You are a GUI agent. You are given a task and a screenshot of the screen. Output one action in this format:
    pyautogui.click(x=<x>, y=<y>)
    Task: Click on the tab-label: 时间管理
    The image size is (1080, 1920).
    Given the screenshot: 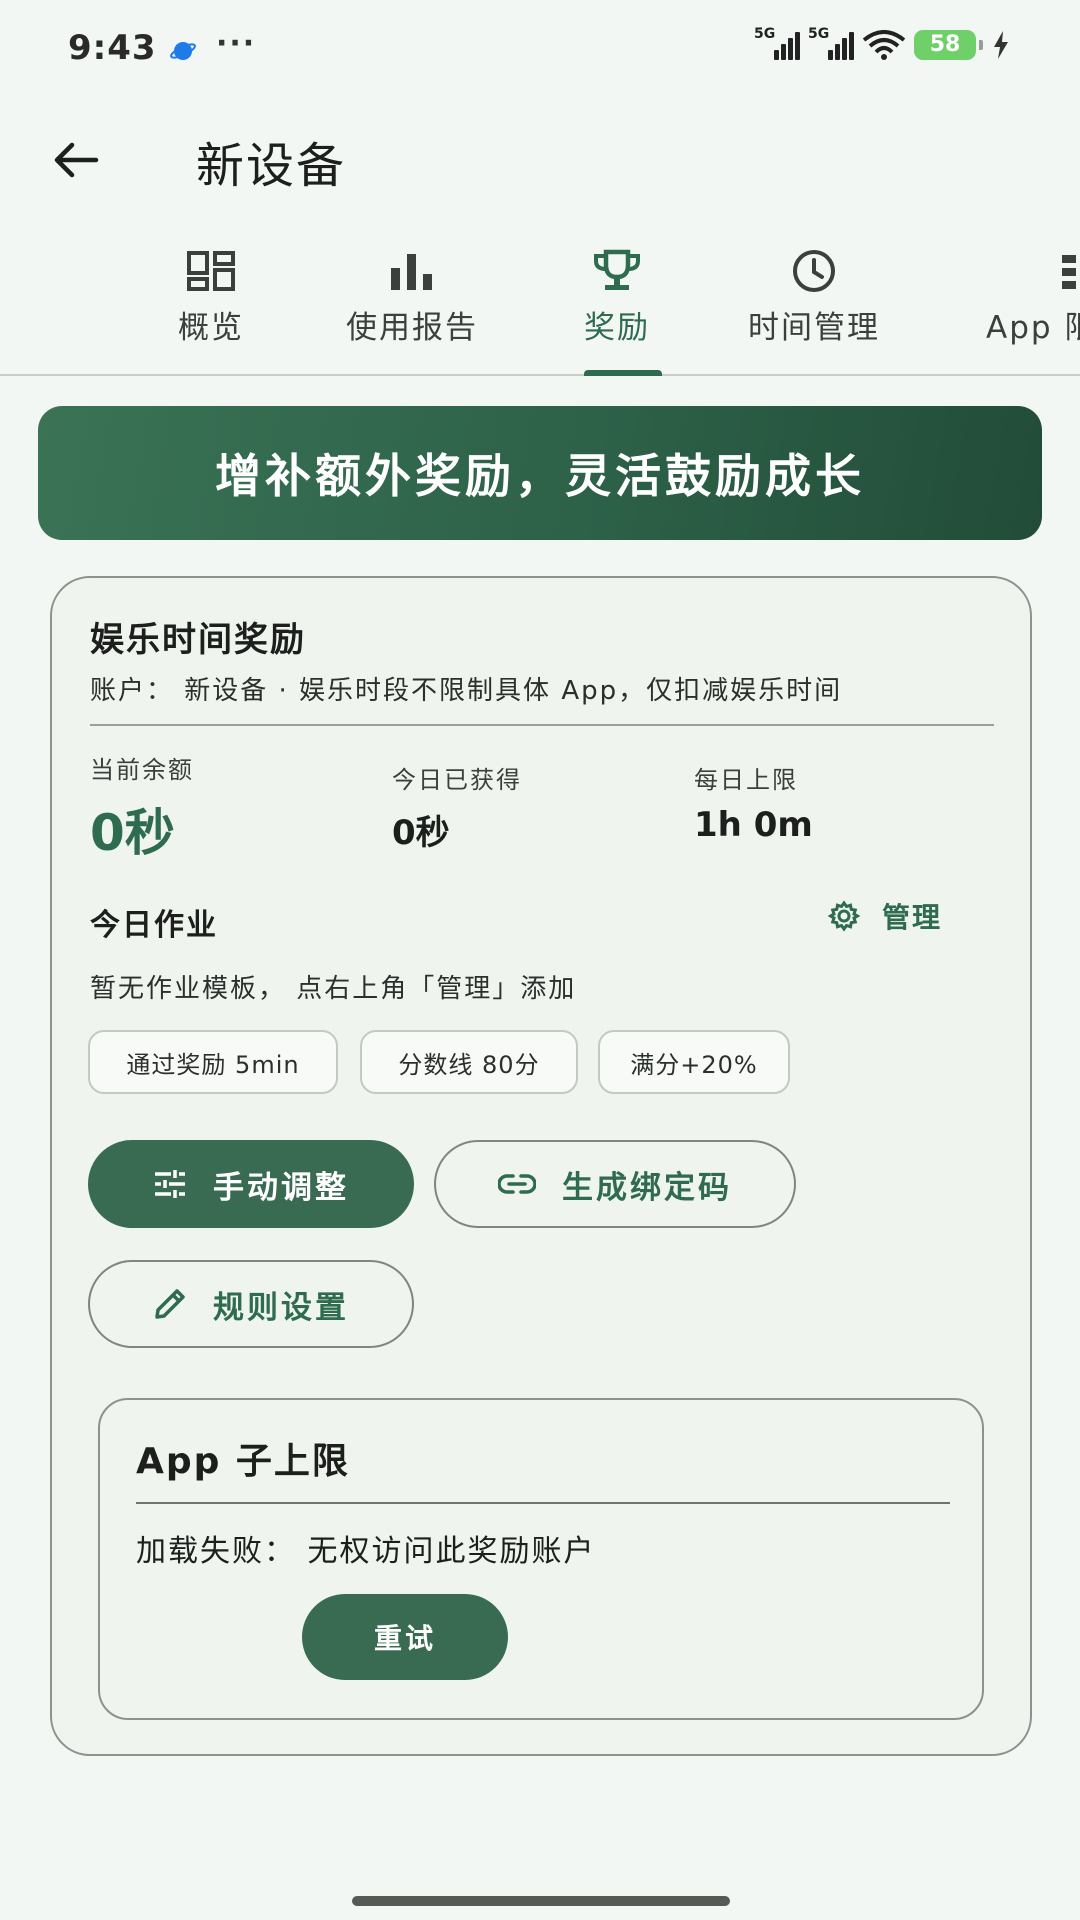 What is the action you would take?
    pyautogui.click(x=814, y=328)
    